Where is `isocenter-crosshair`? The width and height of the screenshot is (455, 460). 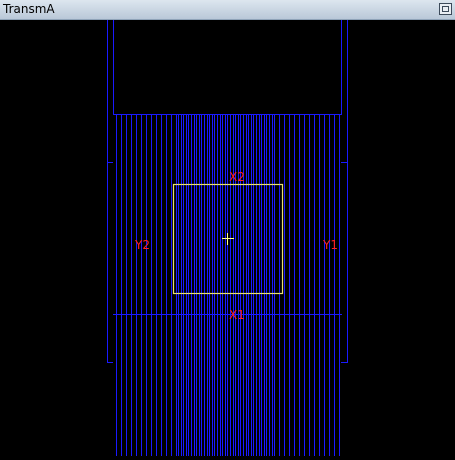
isocenter-crosshair is located at coordinates (228, 239).